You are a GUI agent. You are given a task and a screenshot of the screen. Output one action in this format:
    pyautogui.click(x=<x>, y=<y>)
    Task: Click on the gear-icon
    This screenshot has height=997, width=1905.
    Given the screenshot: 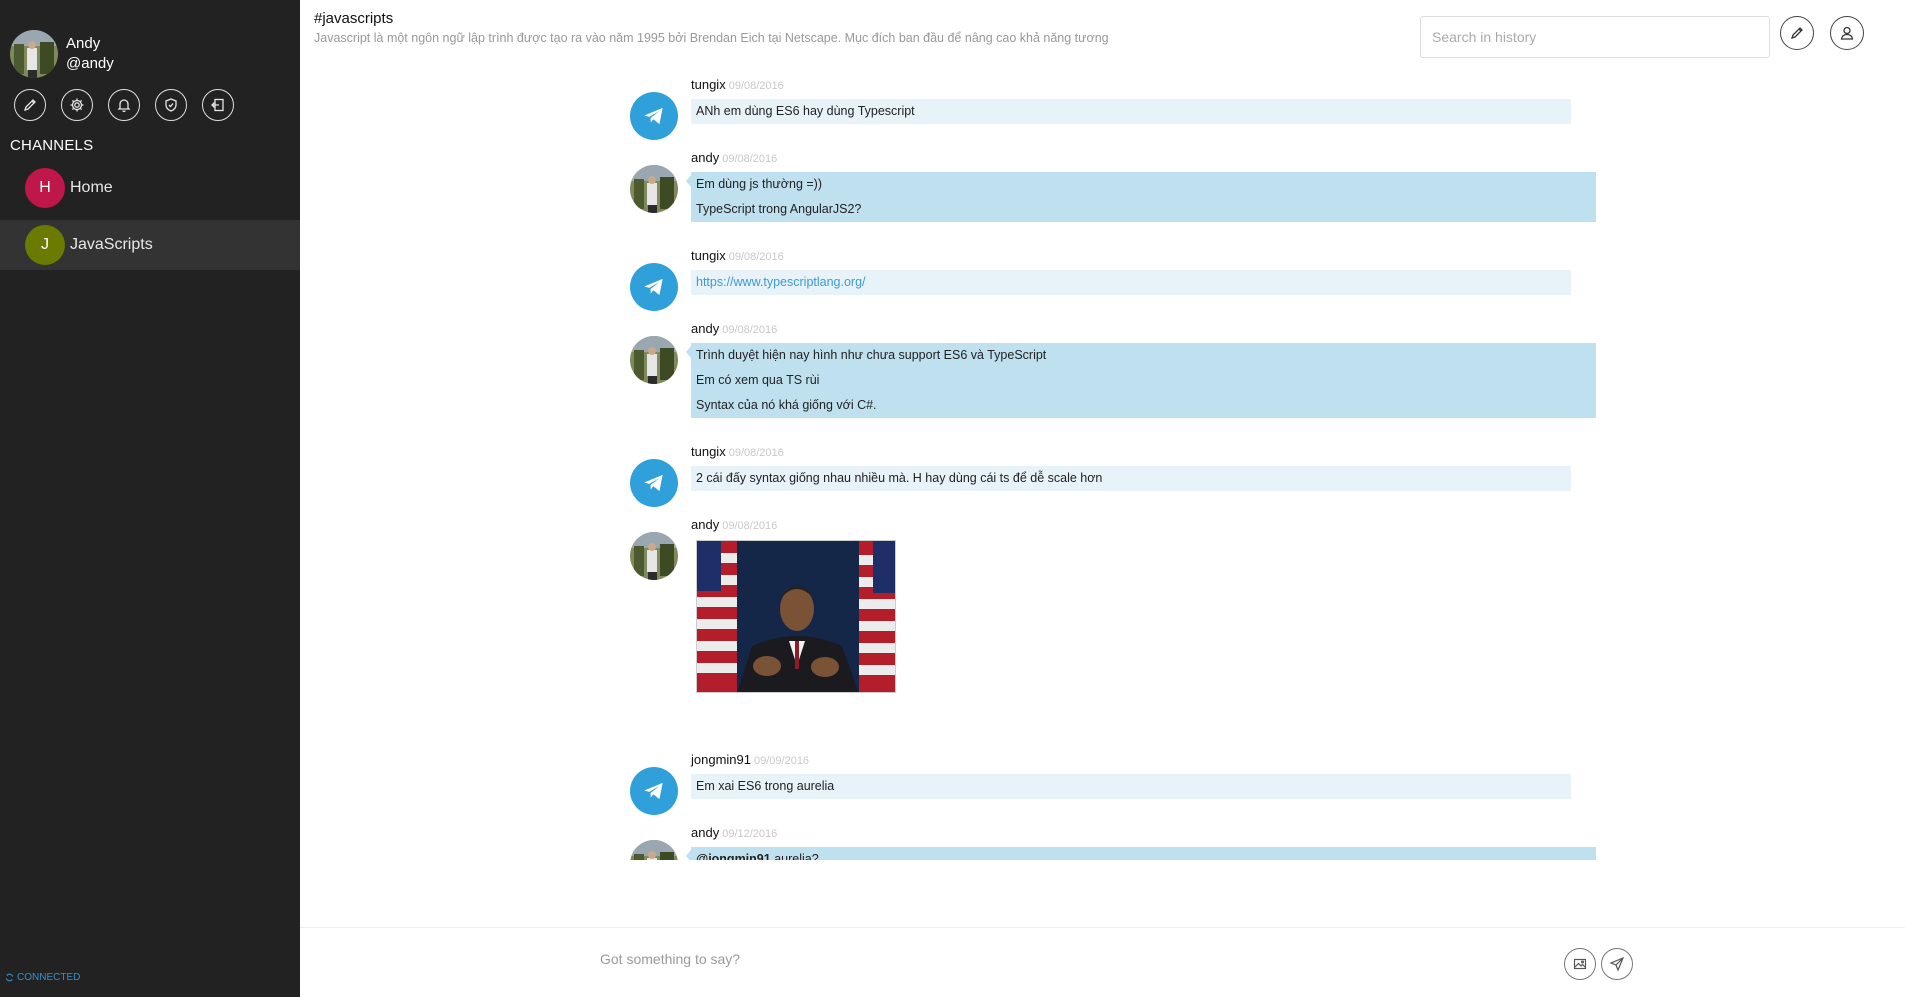 What is the action you would take?
    pyautogui.click(x=77, y=105)
    